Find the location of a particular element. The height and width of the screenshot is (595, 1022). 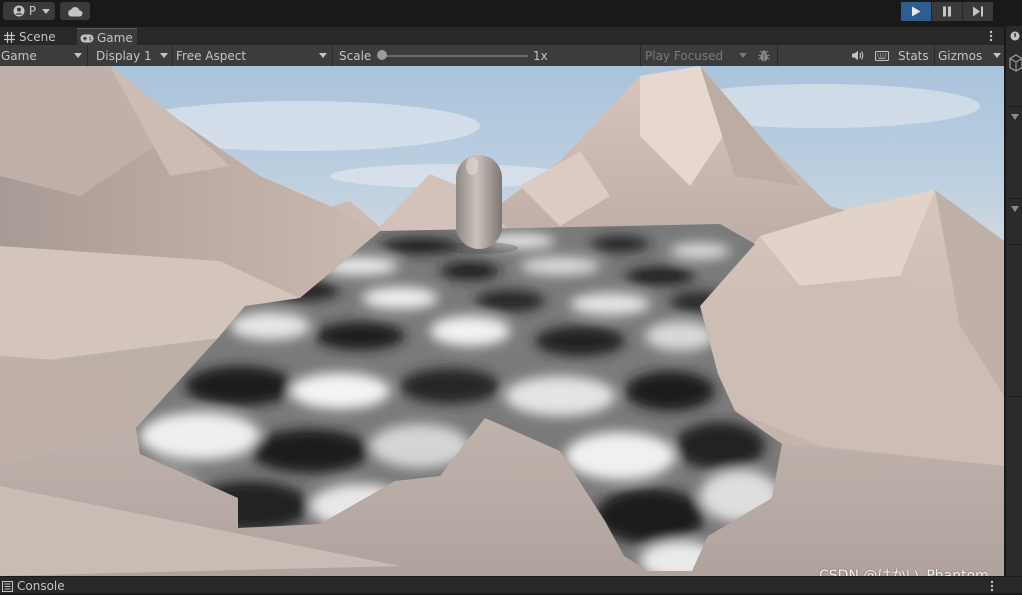

gizmos-button: Gizmos is located at coordinates (971, 55).